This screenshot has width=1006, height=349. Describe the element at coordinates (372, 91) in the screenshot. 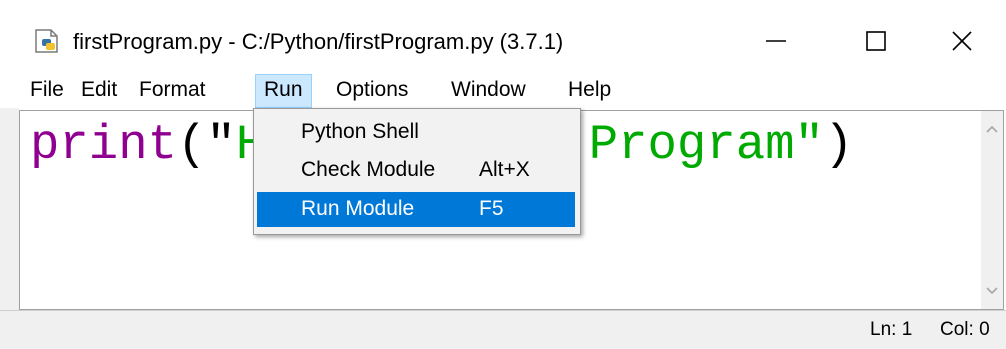

I see `menu-options: Options` at that location.